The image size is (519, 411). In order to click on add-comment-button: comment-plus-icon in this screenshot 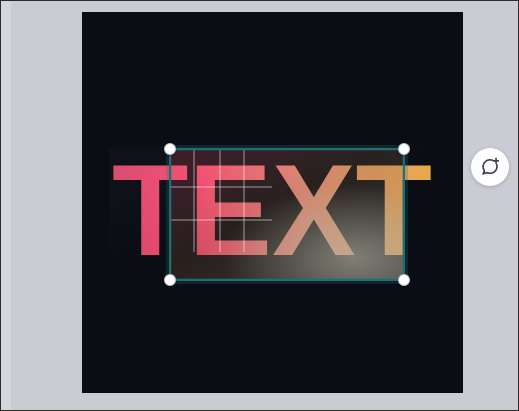, I will do `click(490, 167)`.